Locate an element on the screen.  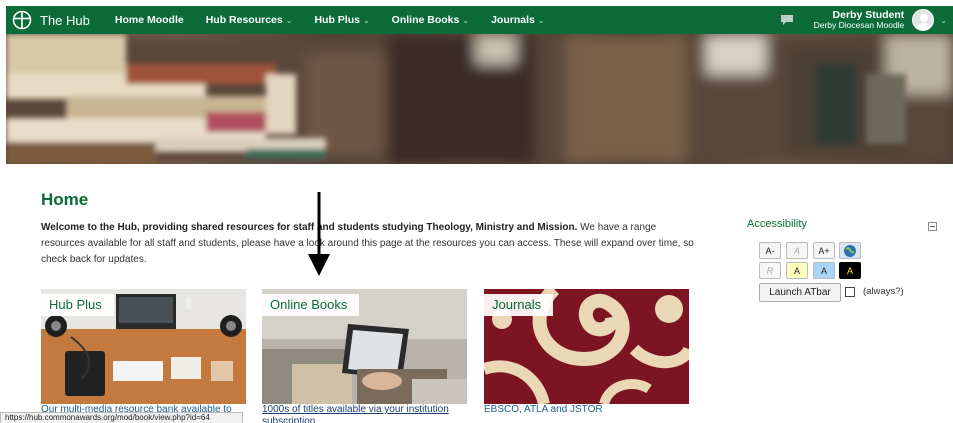
reset-colour-button: R is located at coordinates (770, 270).